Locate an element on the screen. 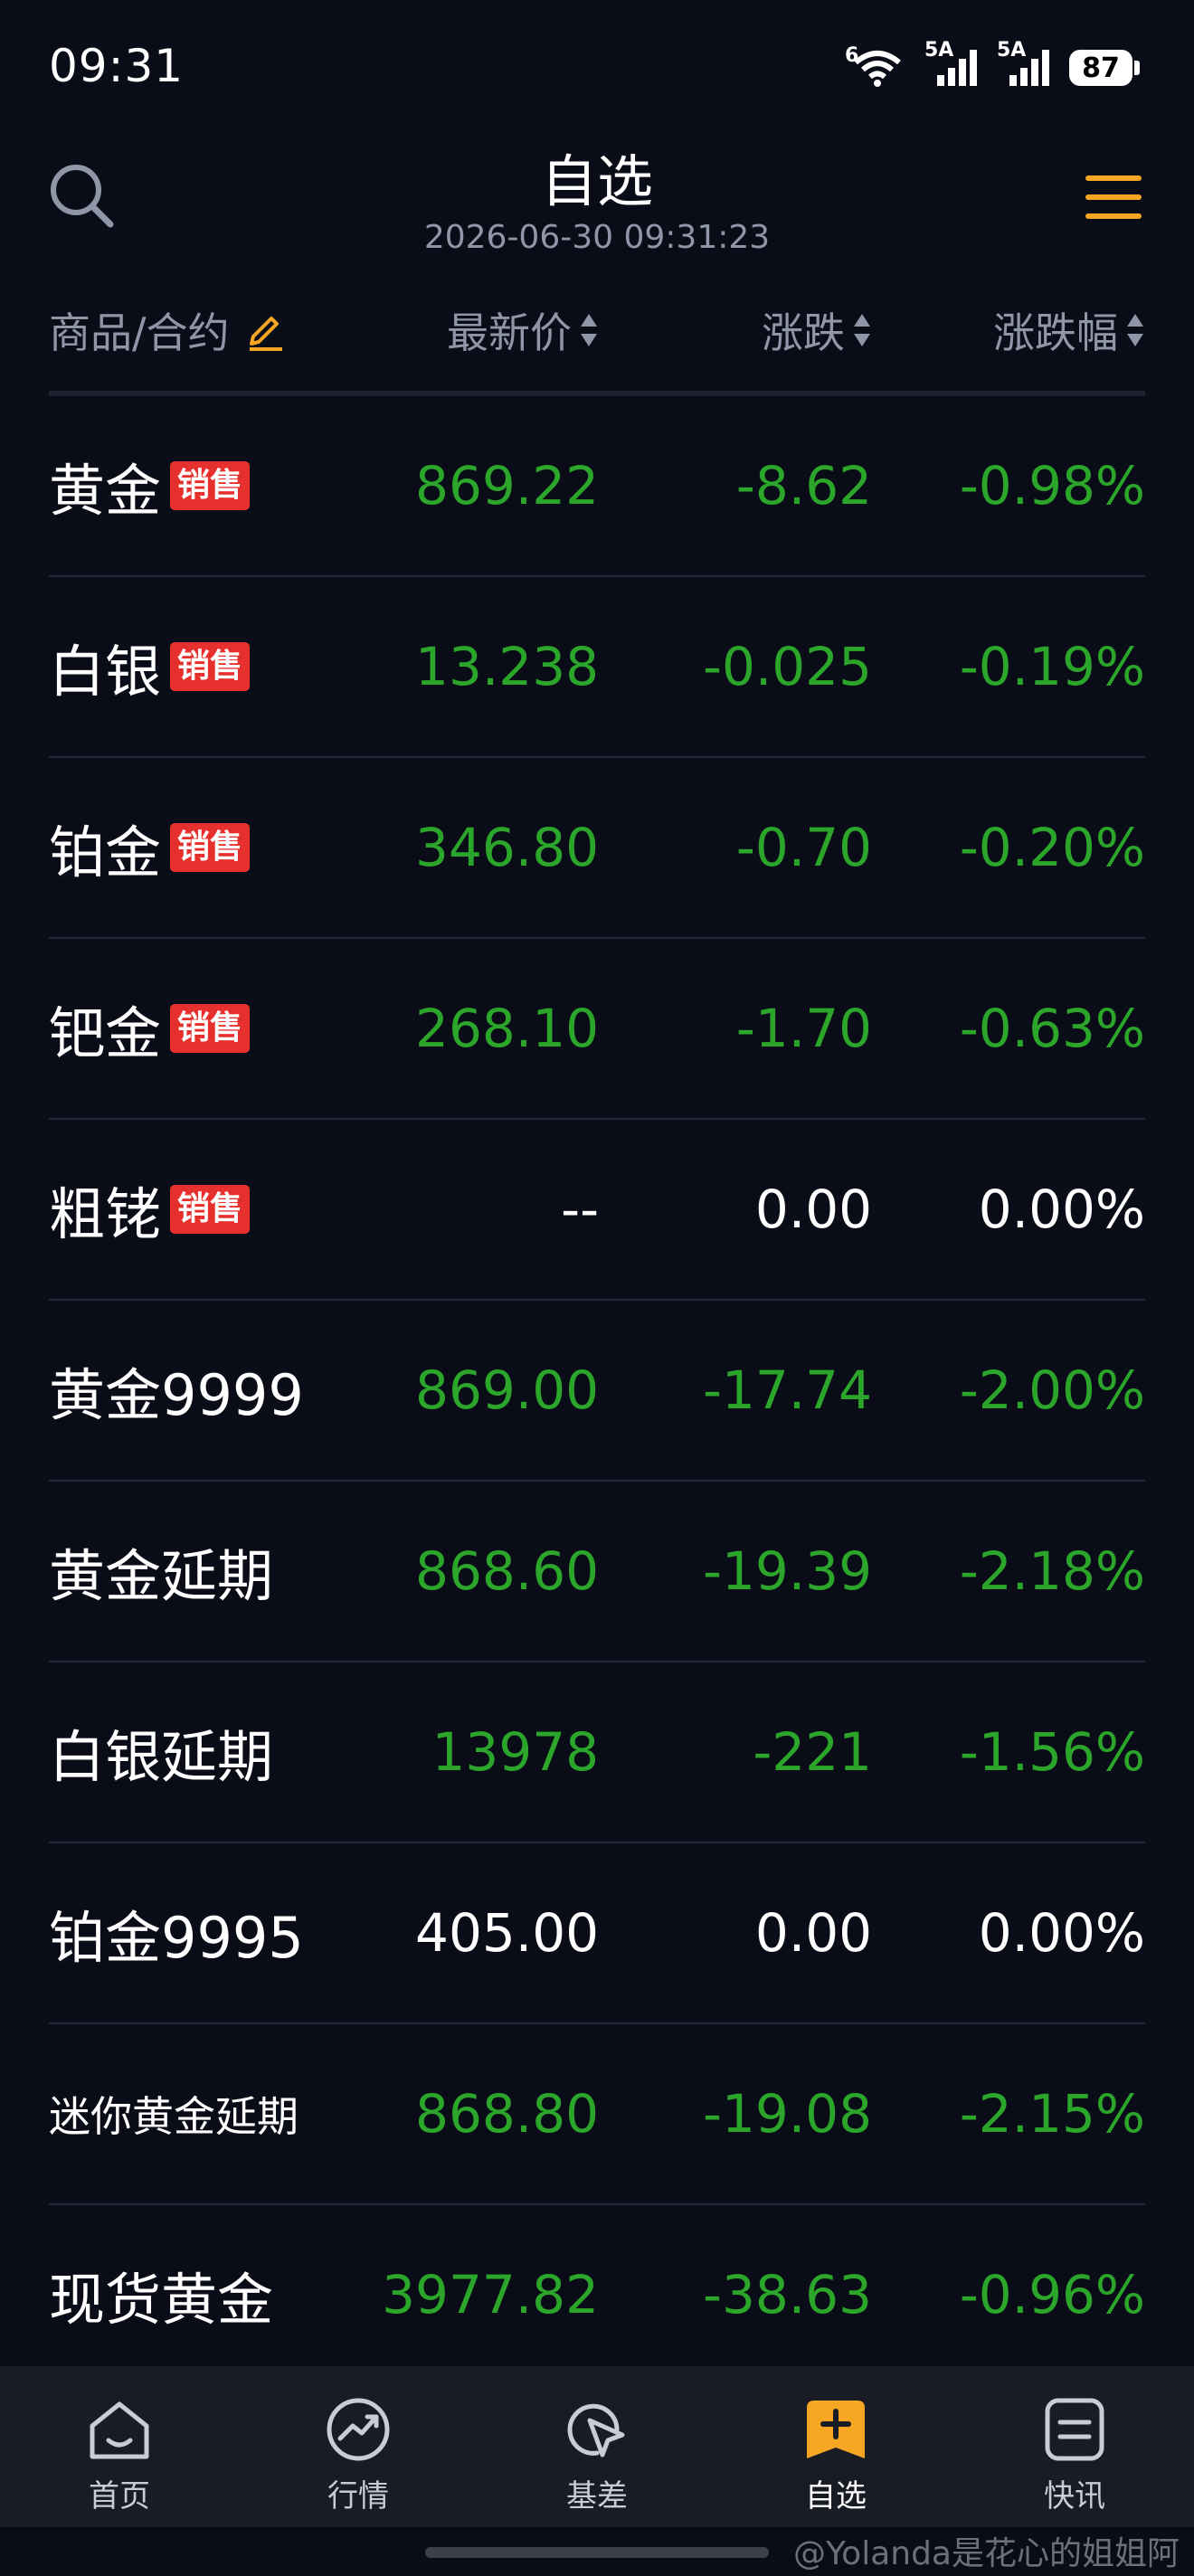 This screenshot has height=2576, width=1194. quote-price: 868.80 is located at coordinates (507, 2114).